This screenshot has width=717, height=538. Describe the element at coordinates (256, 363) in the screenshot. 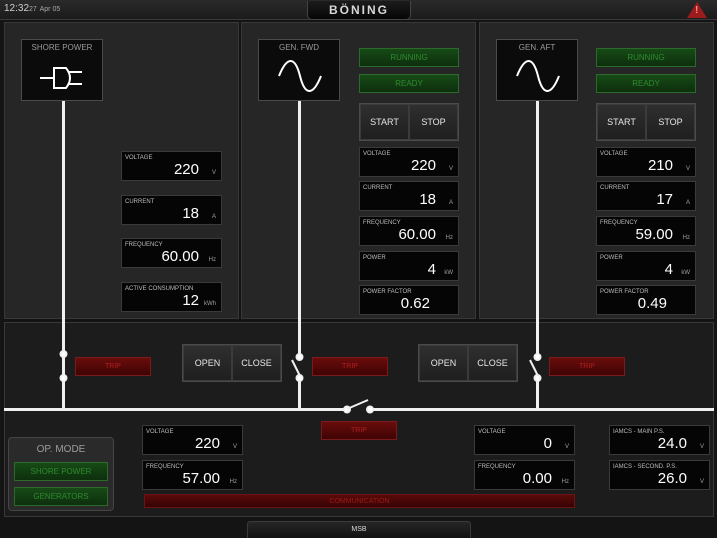

I see `gen-fwd-close-button: CLOSE` at that location.